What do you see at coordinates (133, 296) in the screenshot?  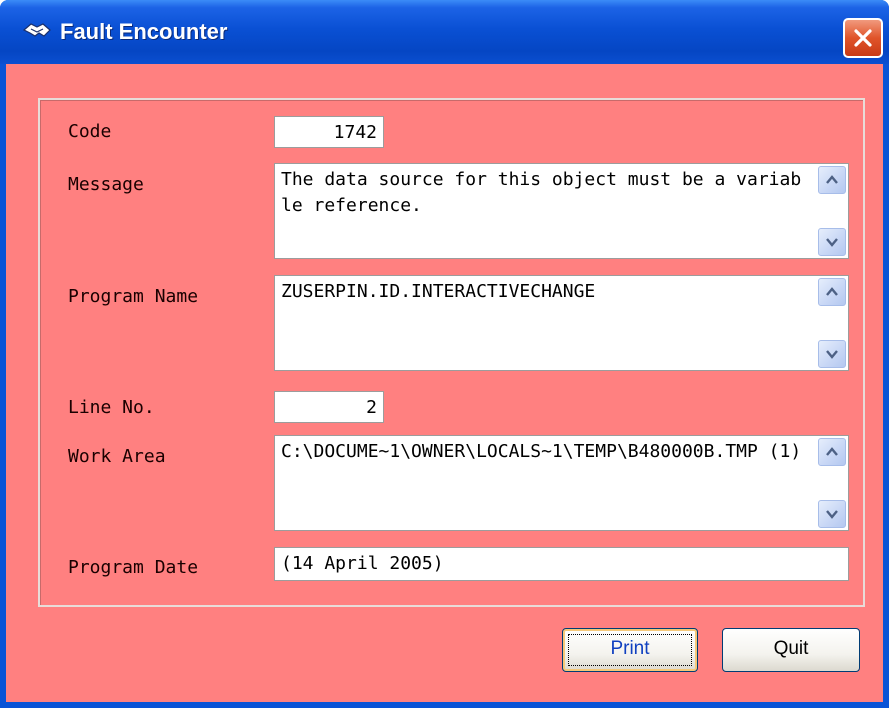 I see `program-name-label: Program Name` at bounding box center [133, 296].